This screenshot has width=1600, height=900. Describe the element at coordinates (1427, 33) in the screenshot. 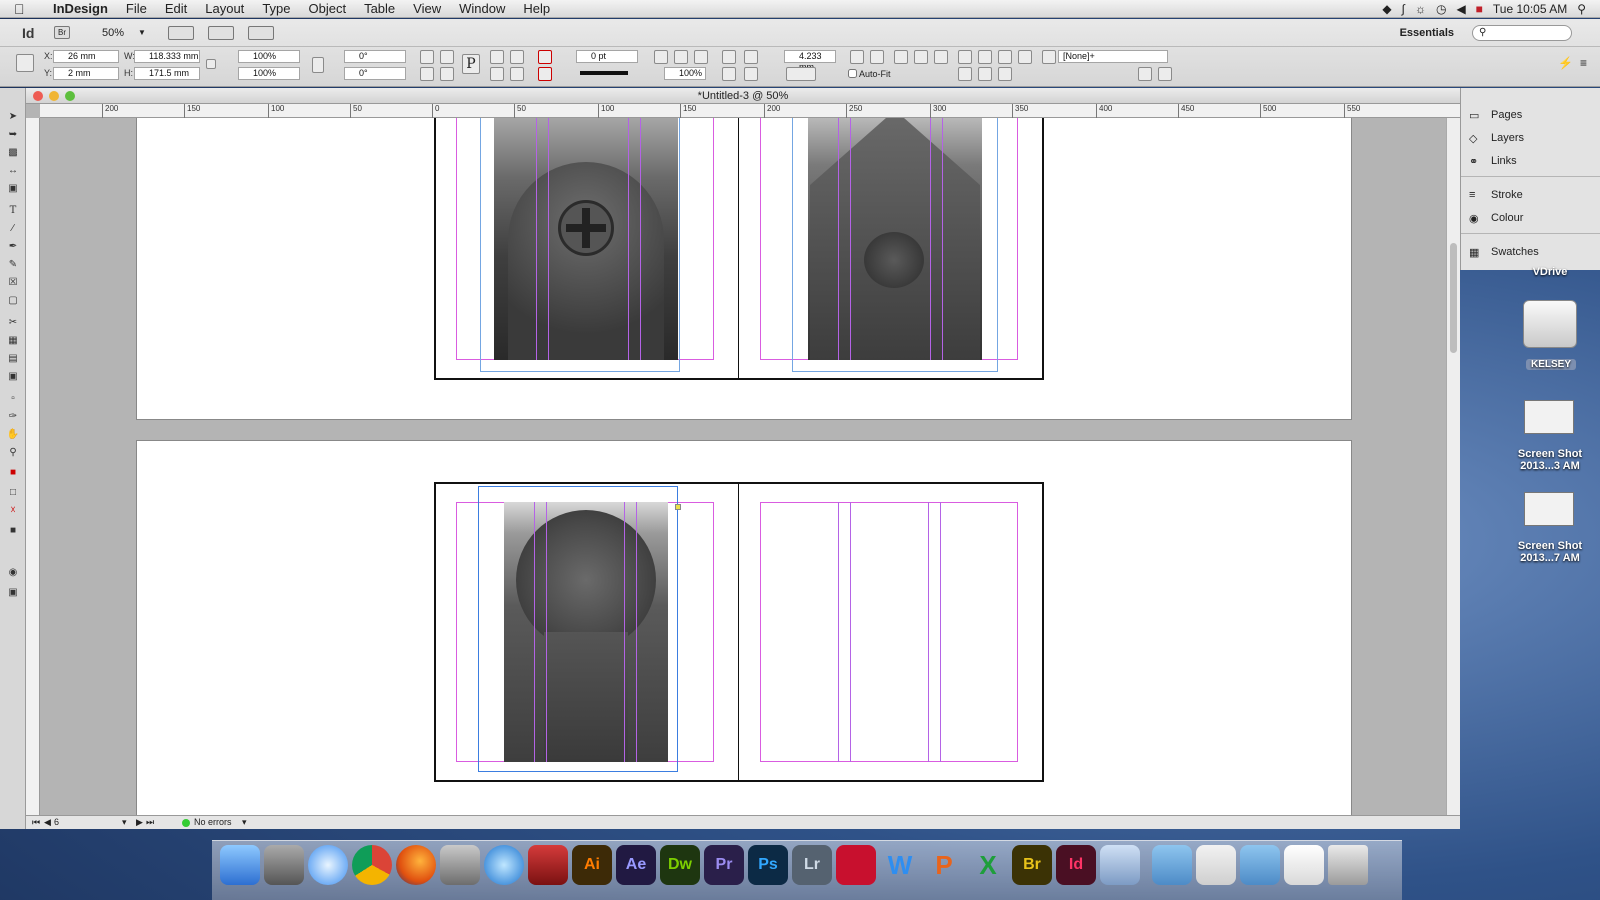

I see `workspace-switcher: Essentials` at that location.